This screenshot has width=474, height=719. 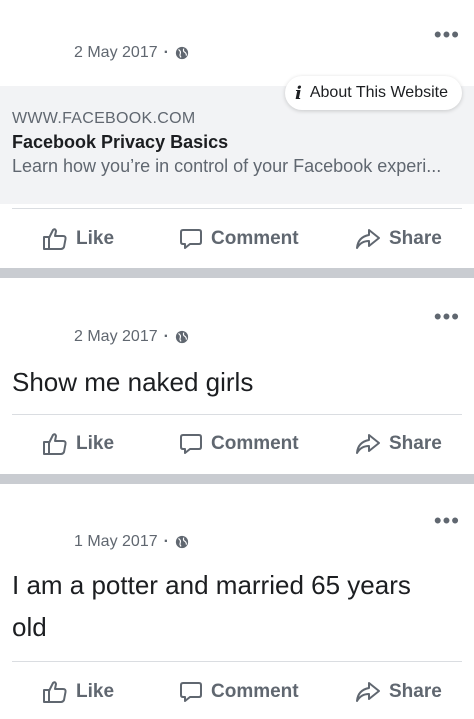 I want to click on post-text-line: old, so click(x=29, y=627).